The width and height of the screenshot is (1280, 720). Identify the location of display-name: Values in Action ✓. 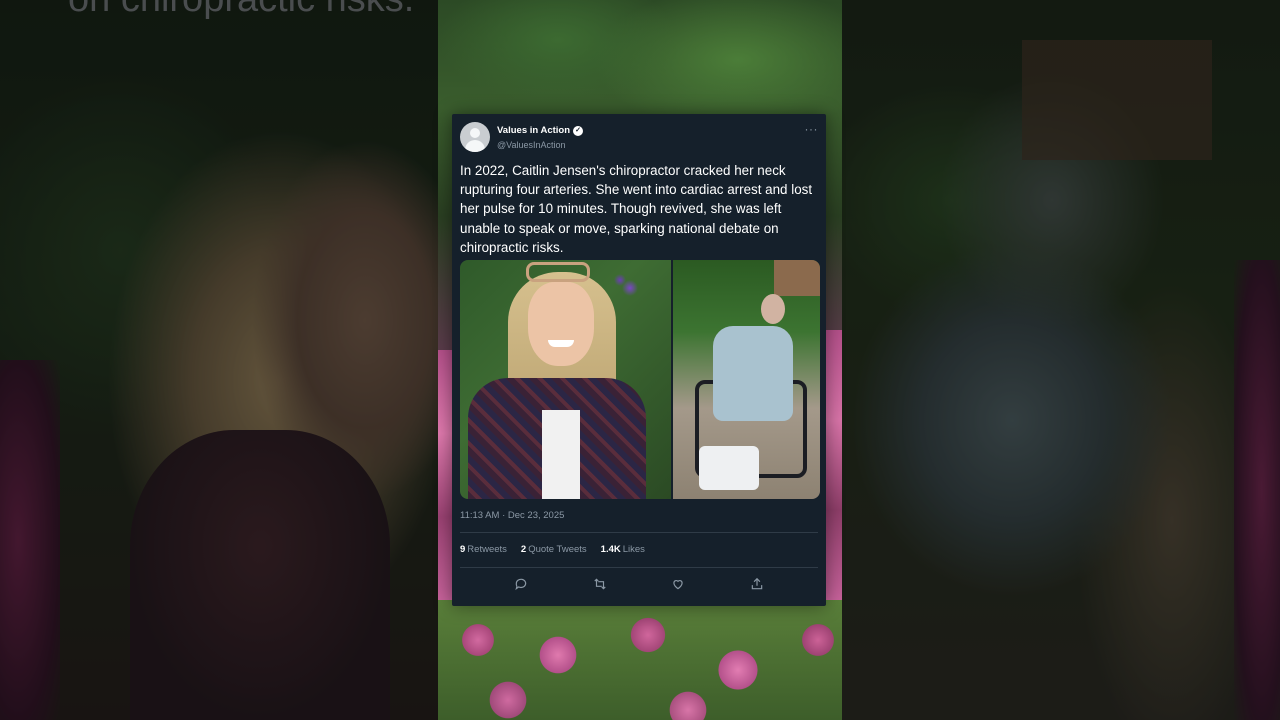
(540, 130).